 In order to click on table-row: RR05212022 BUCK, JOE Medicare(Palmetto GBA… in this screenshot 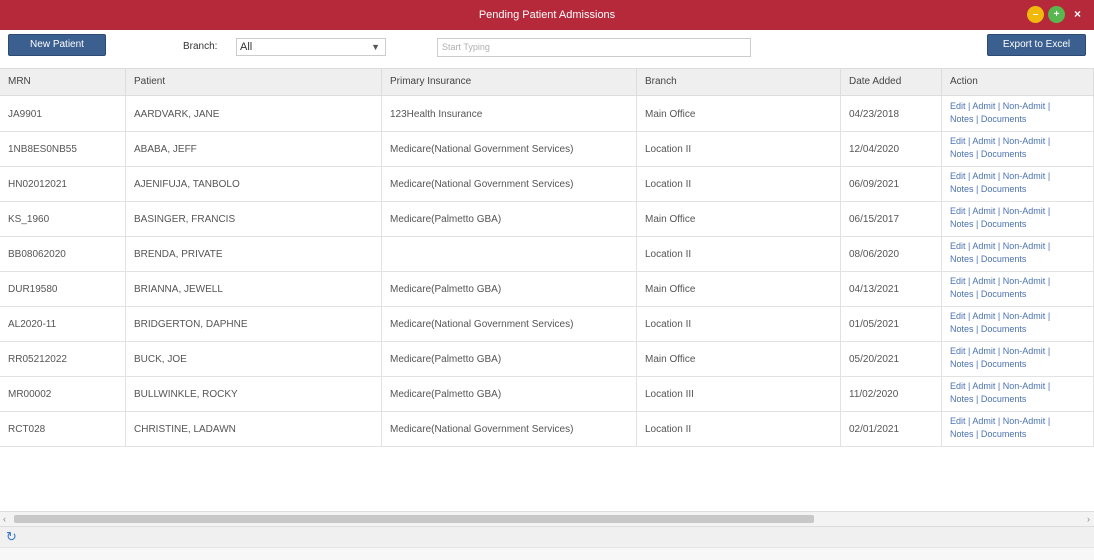, I will do `click(547, 359)`.